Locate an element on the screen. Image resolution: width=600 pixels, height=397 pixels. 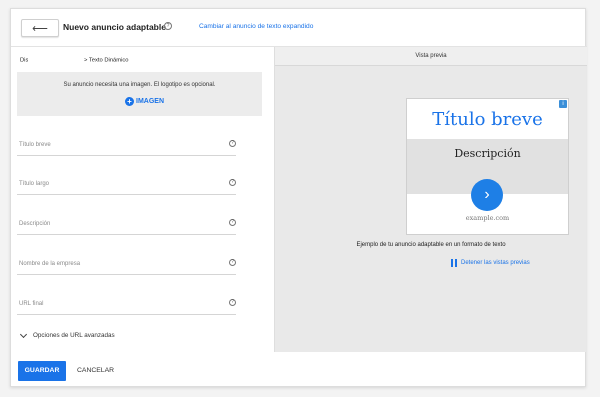
preview-header: Vista previa is located at coordinates (431, 56).